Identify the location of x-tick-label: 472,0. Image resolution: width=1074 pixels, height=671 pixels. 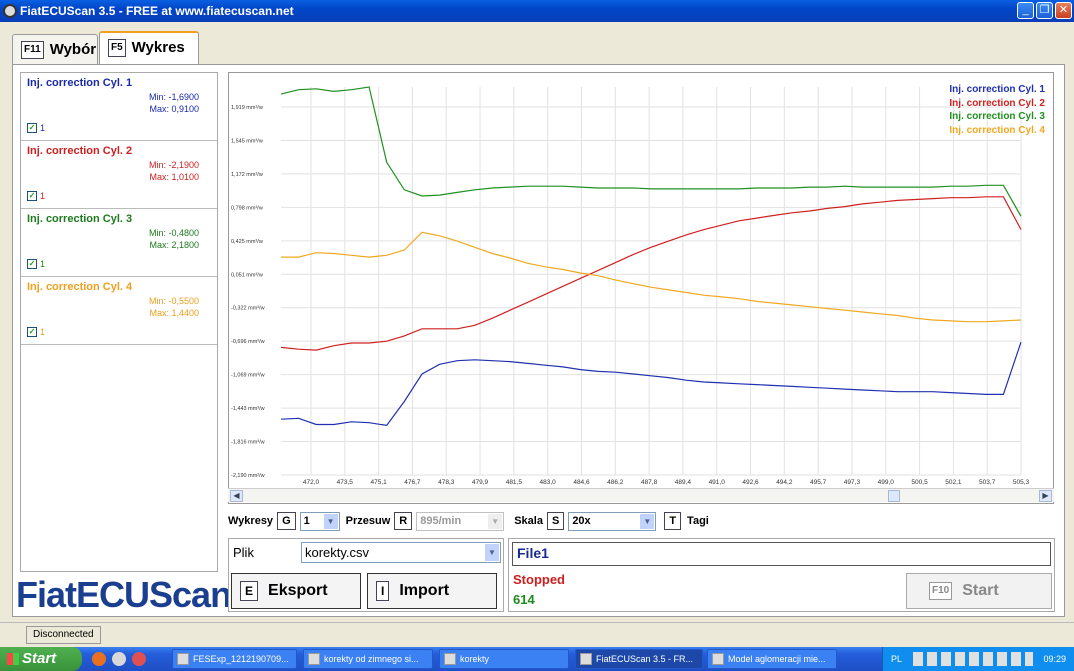
(311, 482).